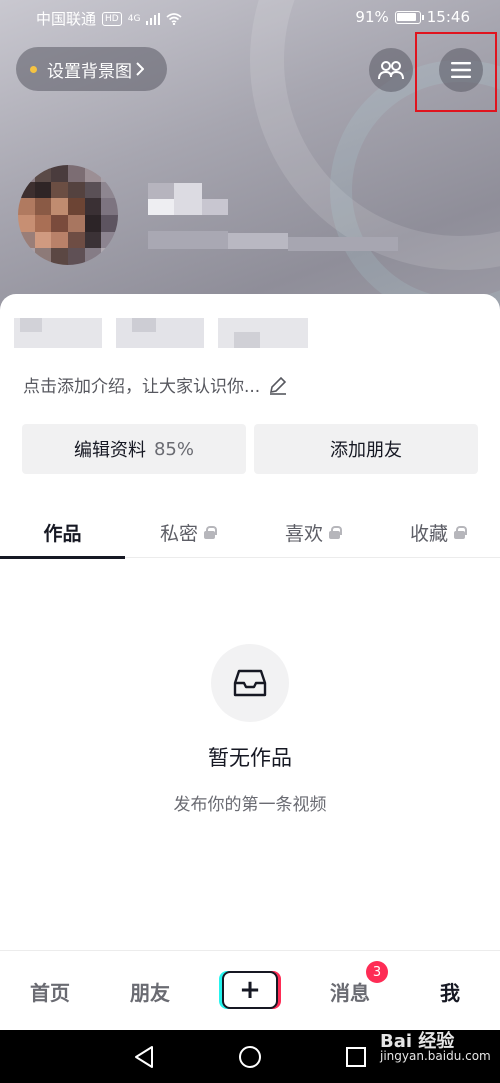 The image size is (500, 1083). Describe the element at coordinates (33, 69) in the screenshot. I see `new-dot` at that location.